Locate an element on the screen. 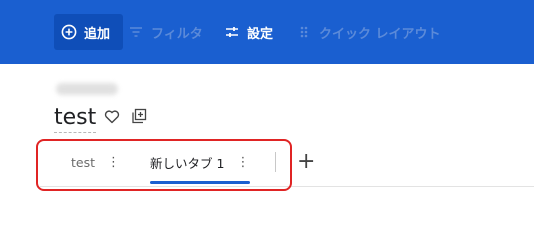  add-button: 追加 is located at coordinates (88, 32).